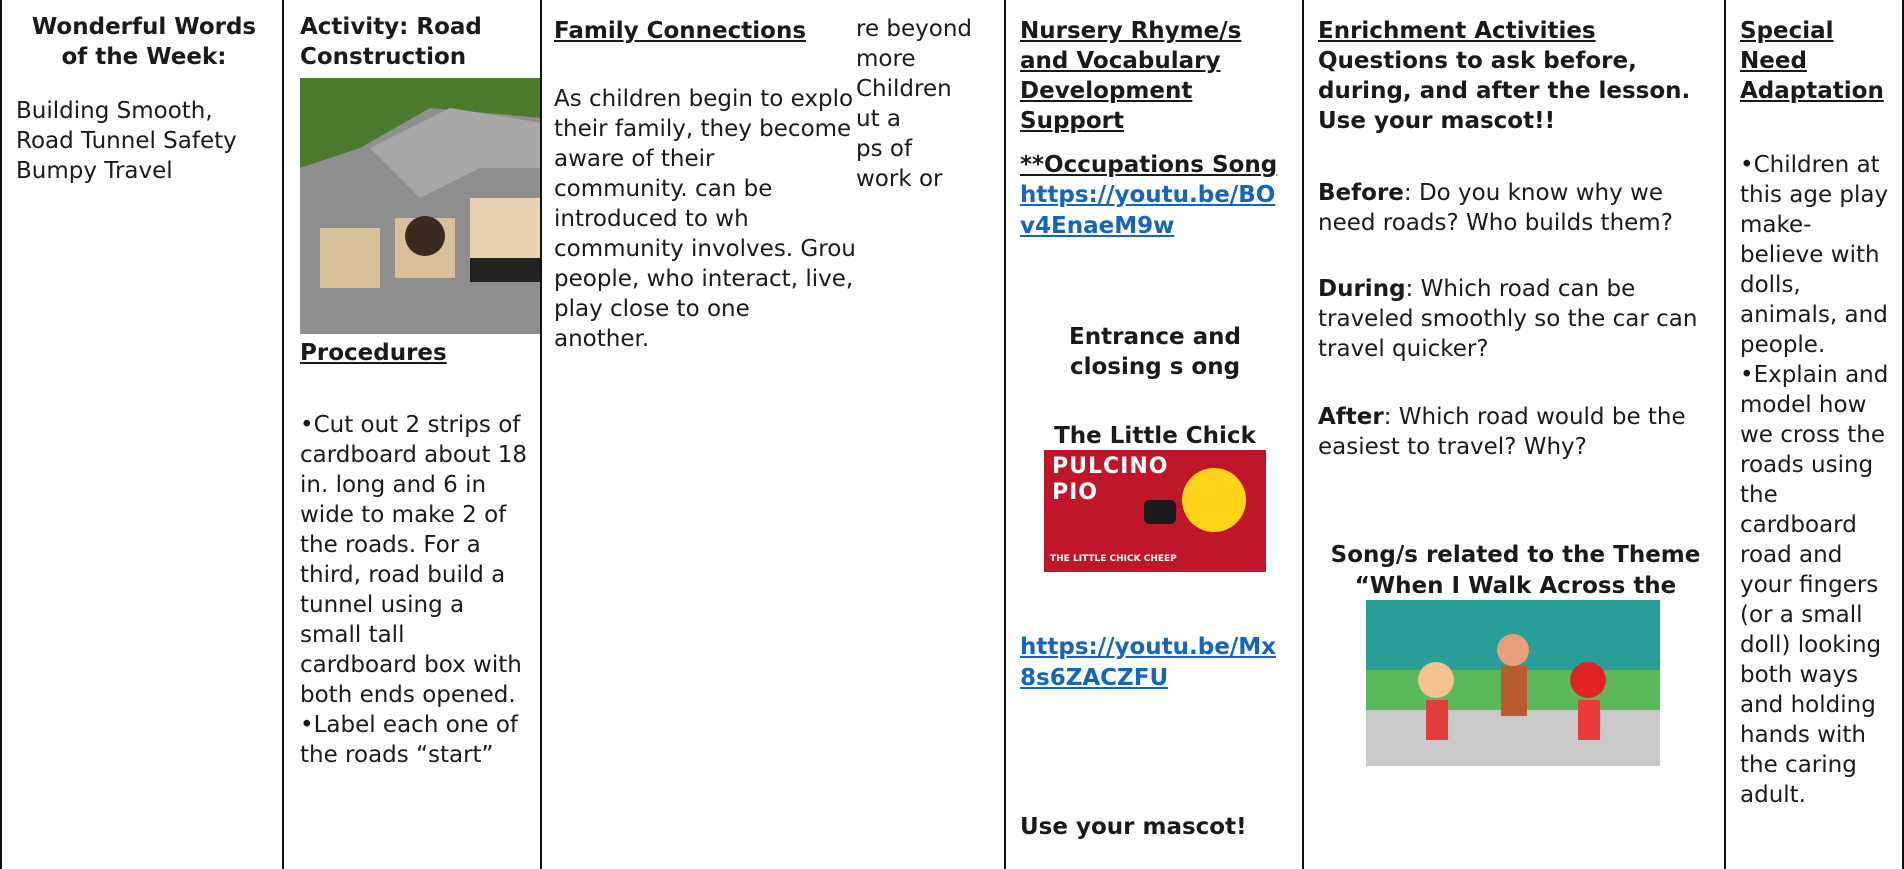 The height and width of the screenshot is (869, 1904). I want to click on overflow-line: ut a, so click(879, 119).